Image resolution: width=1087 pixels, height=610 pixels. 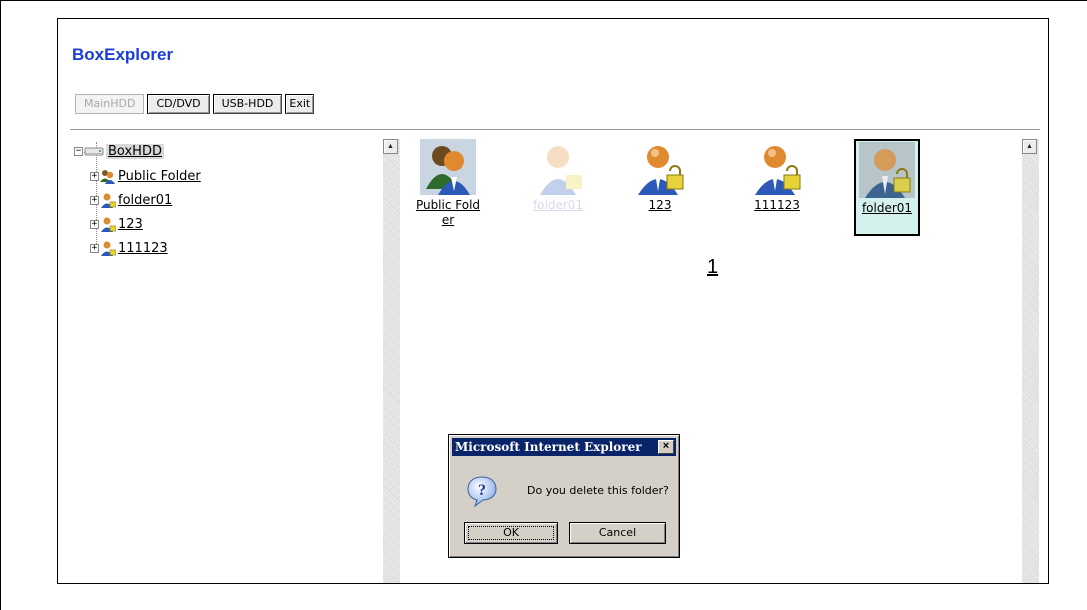 I want to click on folder-tile-111123: 111123, so click(x=777, y=176).